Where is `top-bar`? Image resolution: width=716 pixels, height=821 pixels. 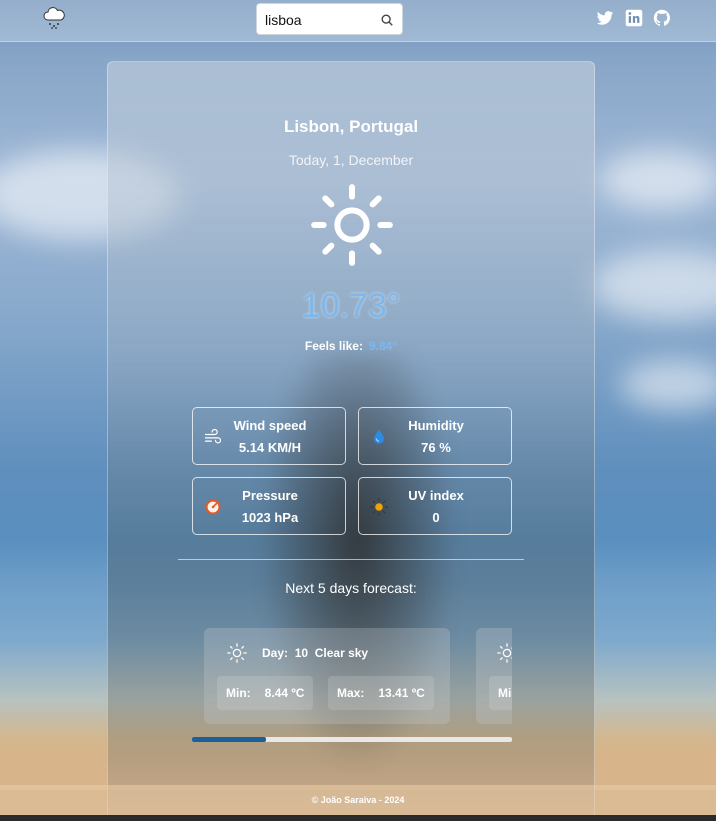 top-bar is located at coordinates (358, 21).